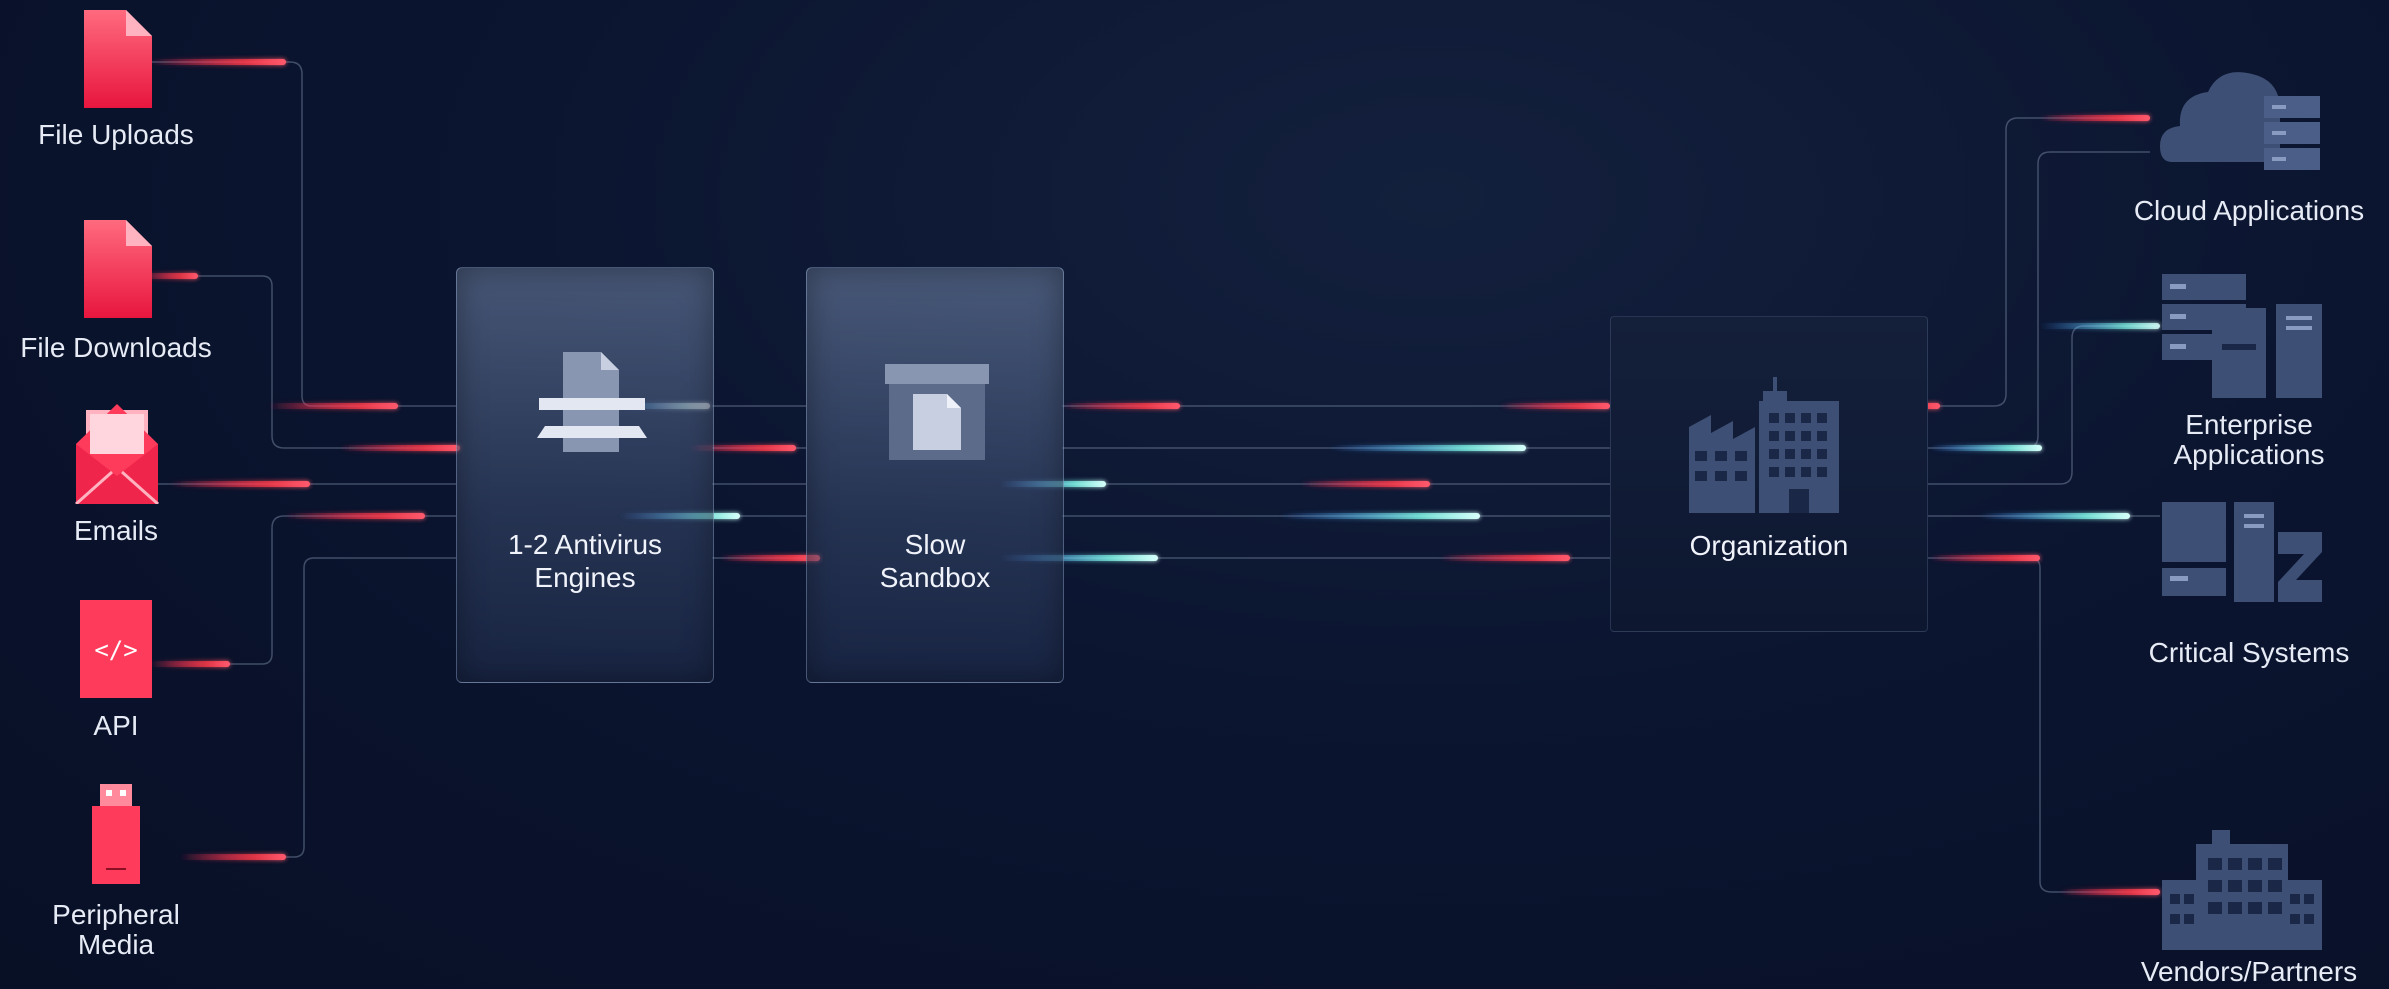  I want to click on servers-icon, so click(2242, 336).